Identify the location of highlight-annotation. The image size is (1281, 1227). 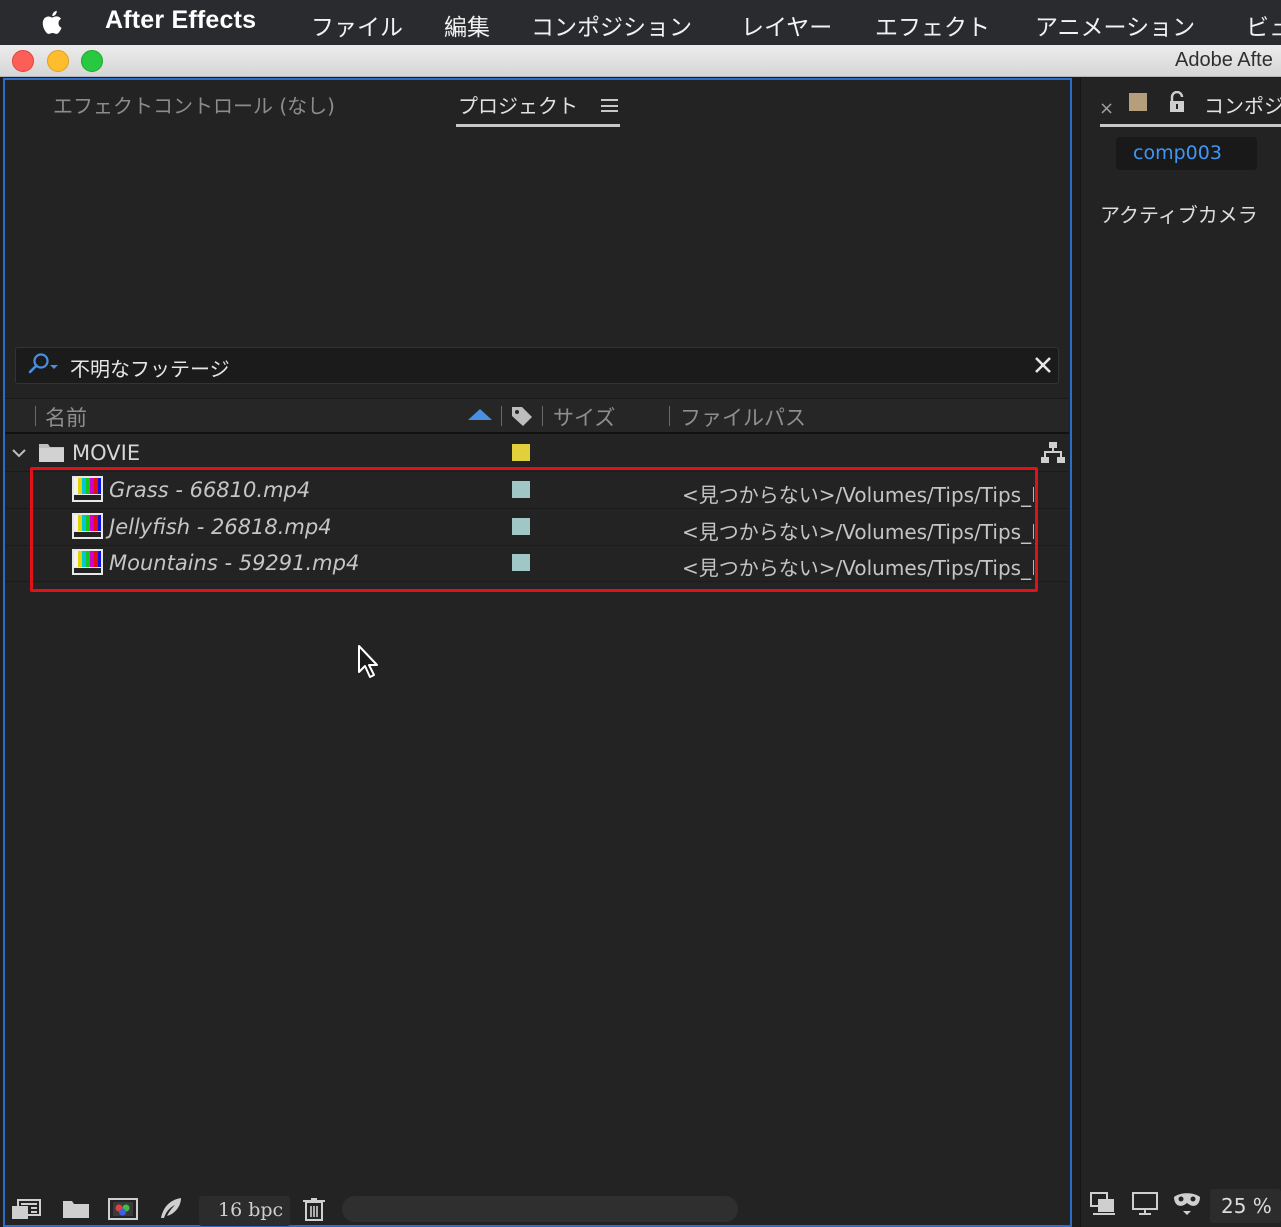
(534, 529).